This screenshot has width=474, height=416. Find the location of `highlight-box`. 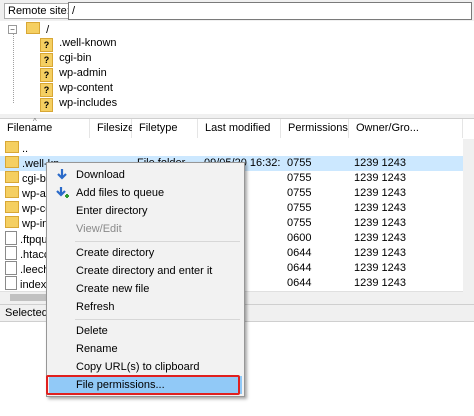

highlight-box is located at coordinates (143, 385).